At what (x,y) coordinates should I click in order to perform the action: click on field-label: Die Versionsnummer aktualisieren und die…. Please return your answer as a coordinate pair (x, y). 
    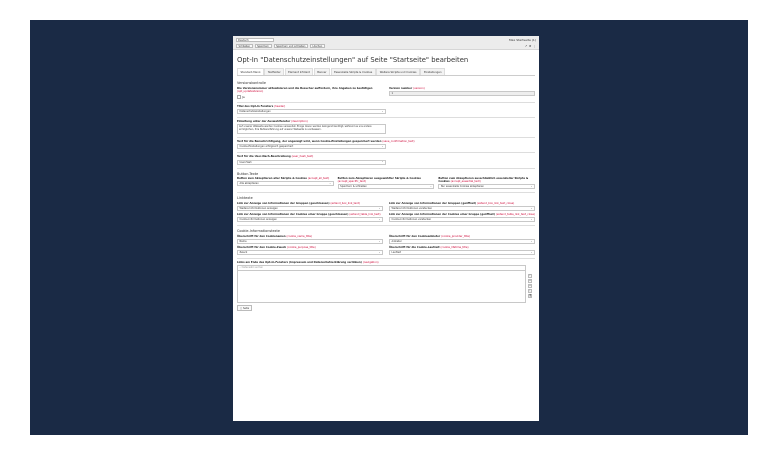
    Looking at the image, I should click on (305, 89).